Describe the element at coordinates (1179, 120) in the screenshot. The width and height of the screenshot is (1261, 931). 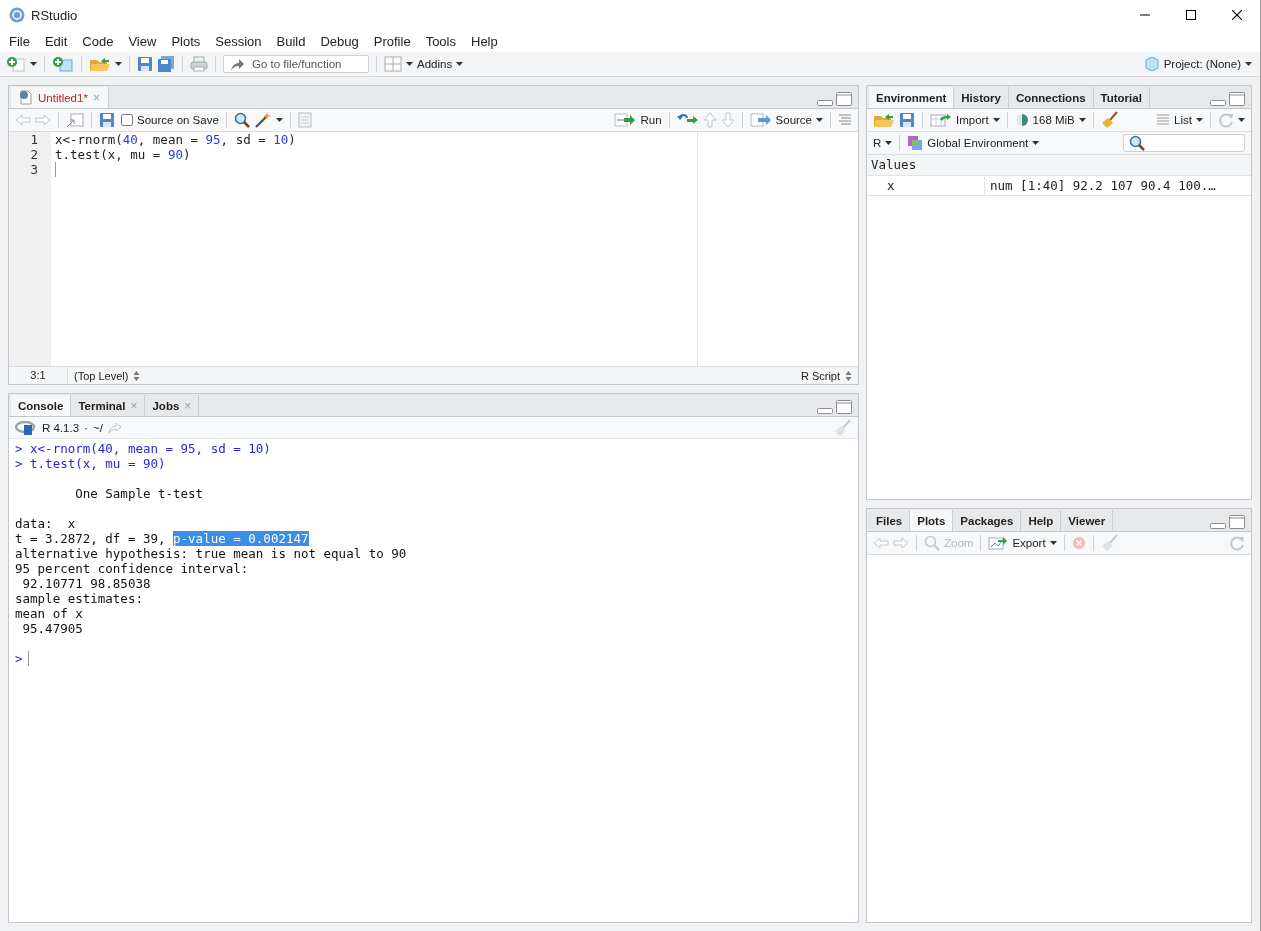
I see `view-mode-menu: List` at that location.